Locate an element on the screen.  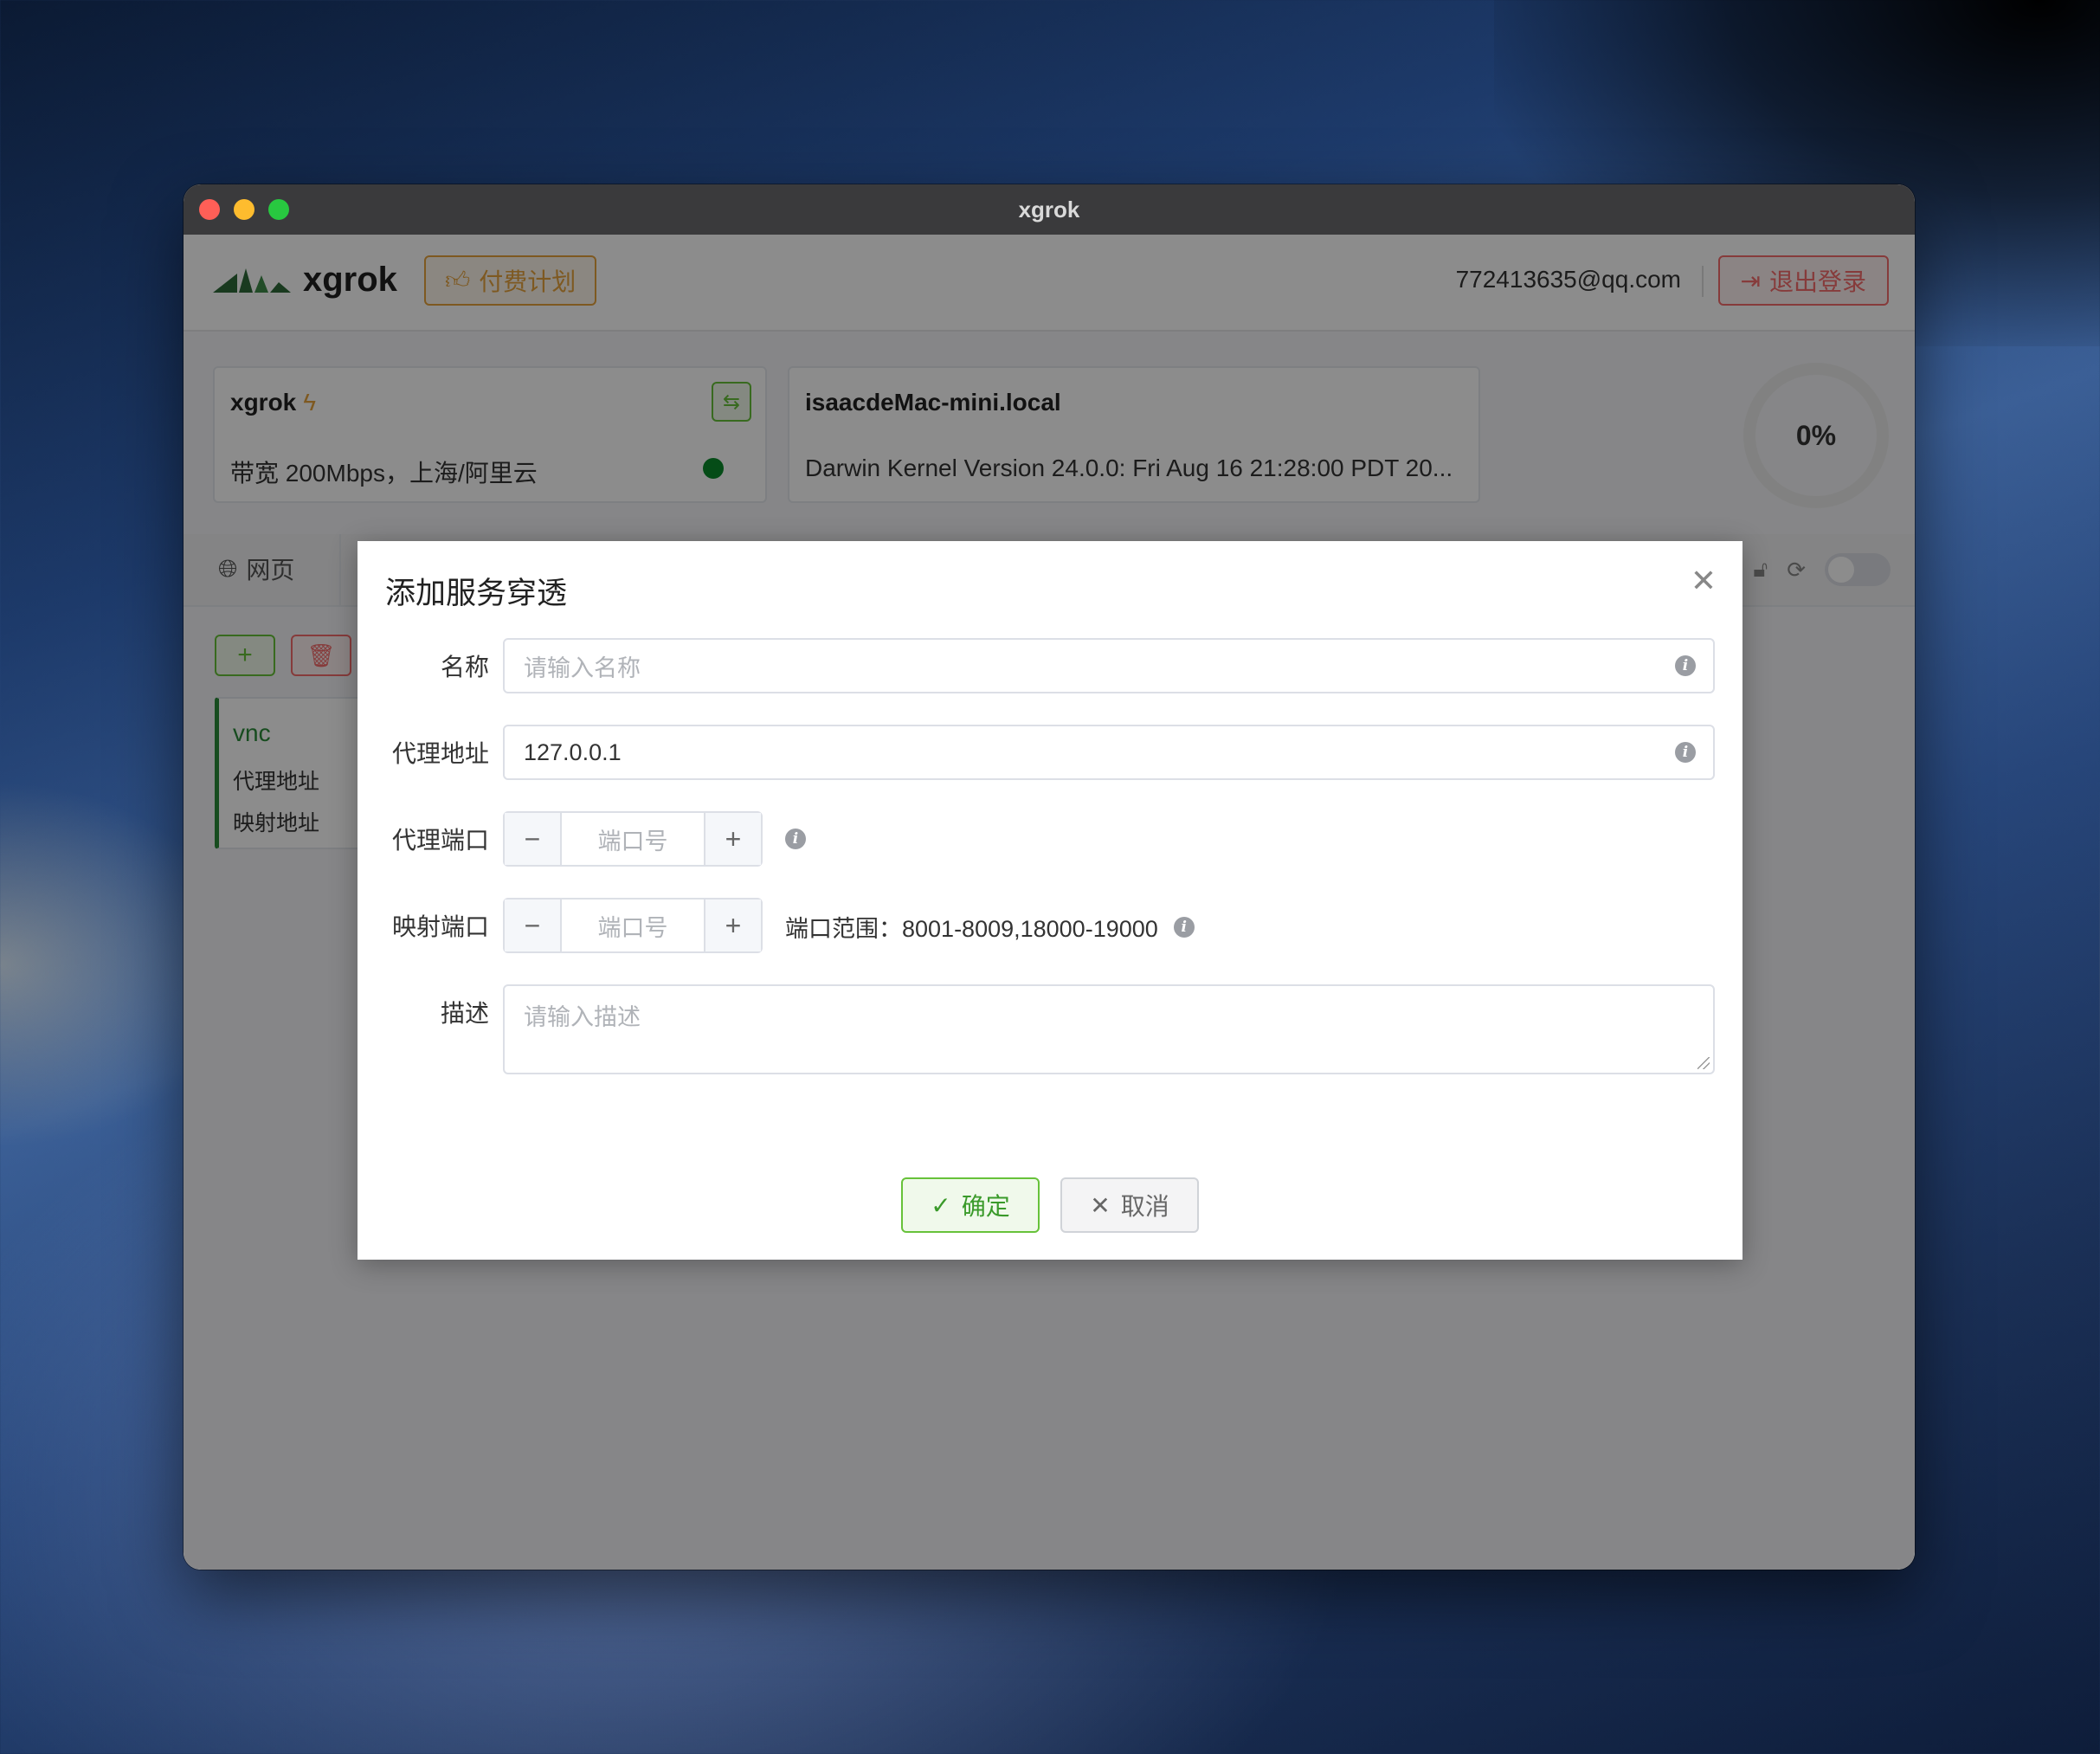
proxy-port-increment: + is located at coordinates (732, 839).